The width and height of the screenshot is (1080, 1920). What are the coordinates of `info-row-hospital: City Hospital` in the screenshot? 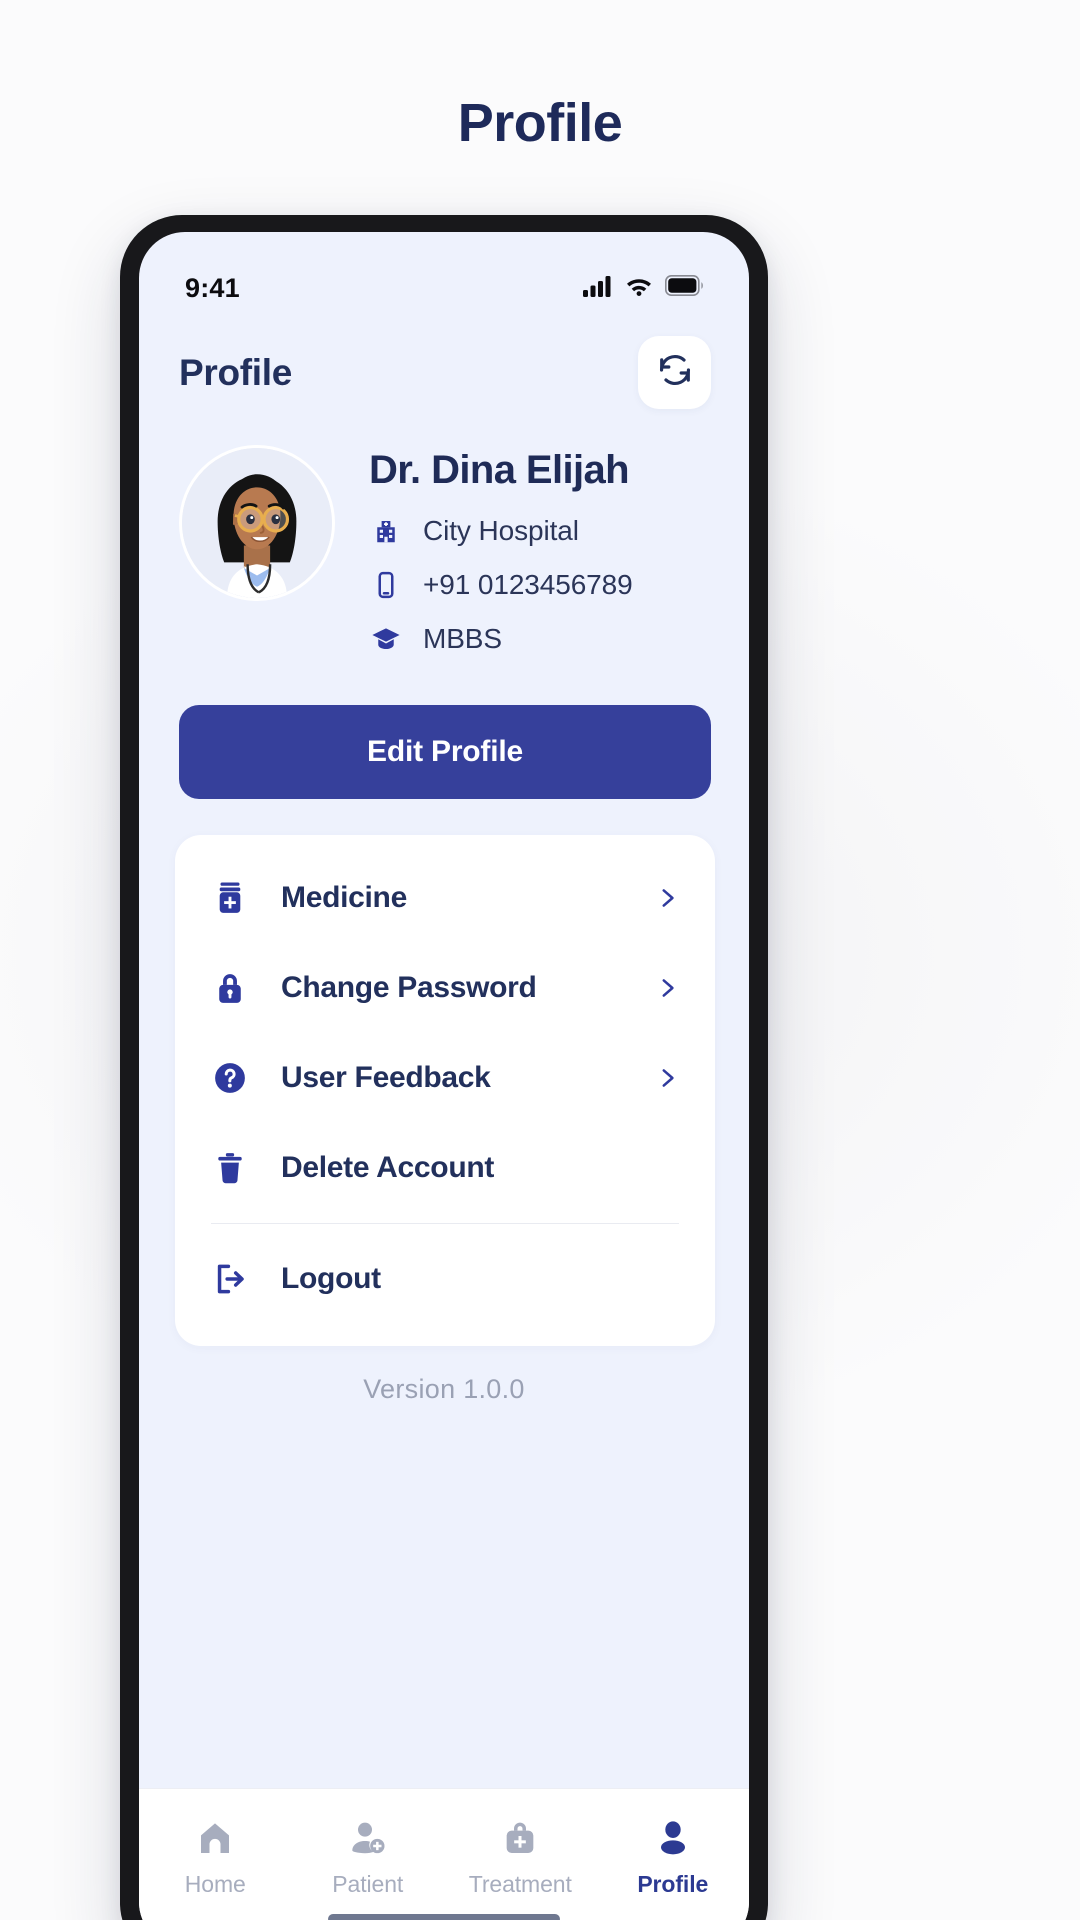 It's located at (540, 531).